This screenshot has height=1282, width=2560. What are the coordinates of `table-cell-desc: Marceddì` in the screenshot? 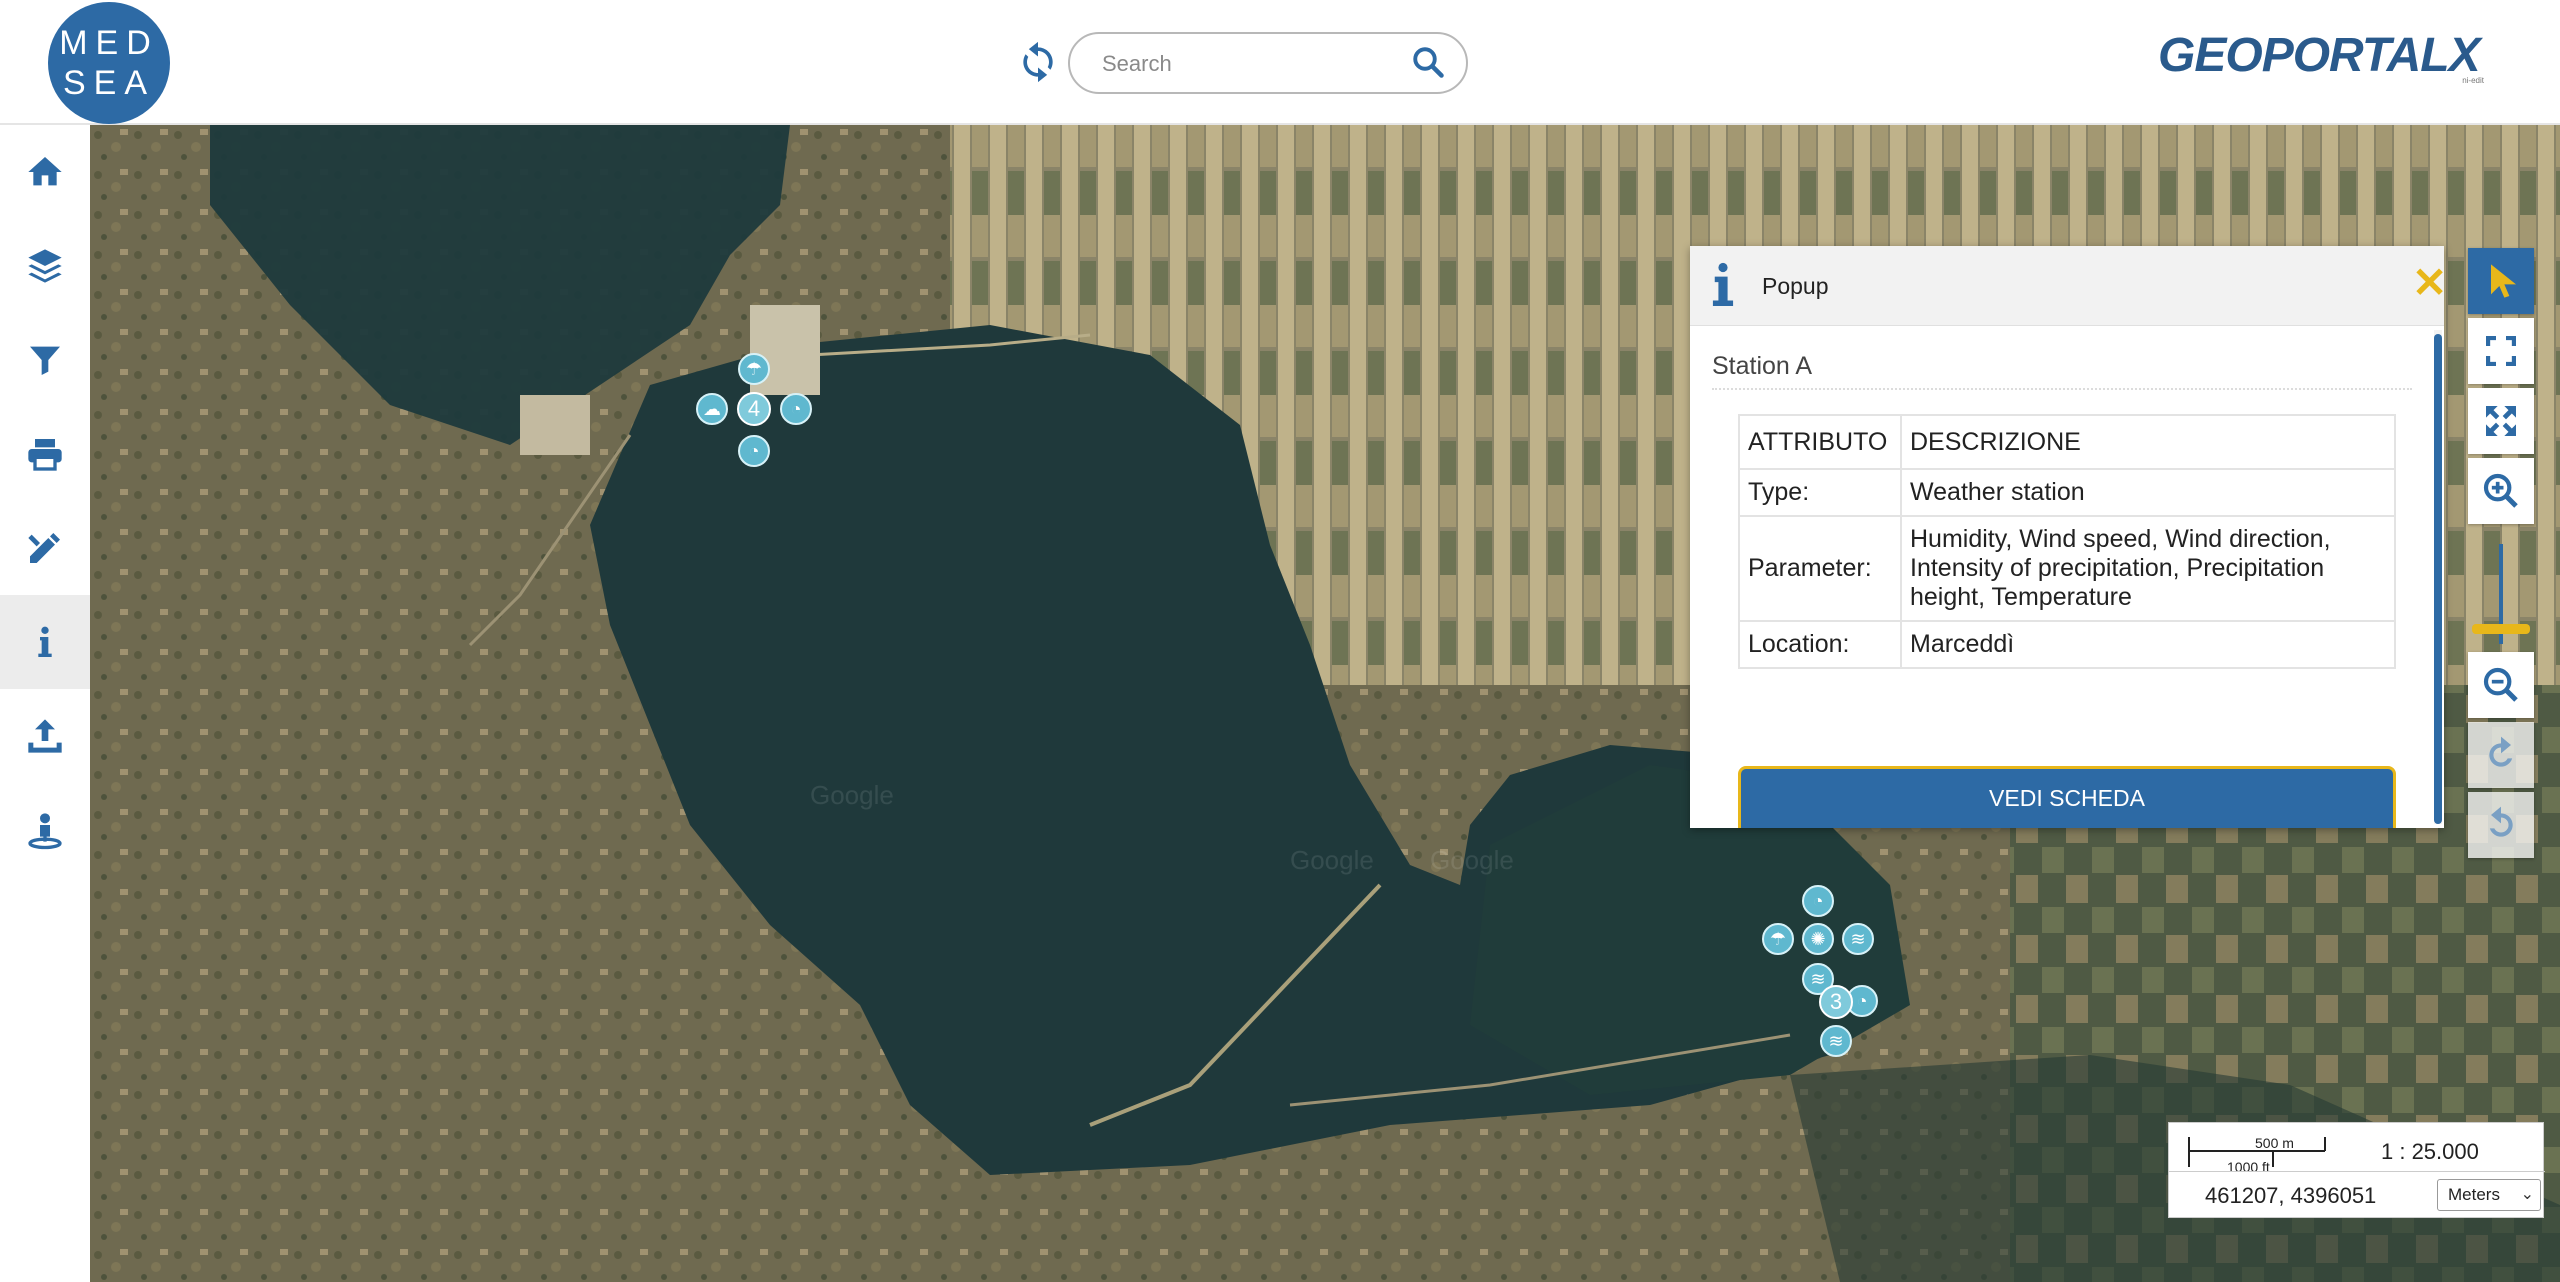 It's located at (2148, 644).